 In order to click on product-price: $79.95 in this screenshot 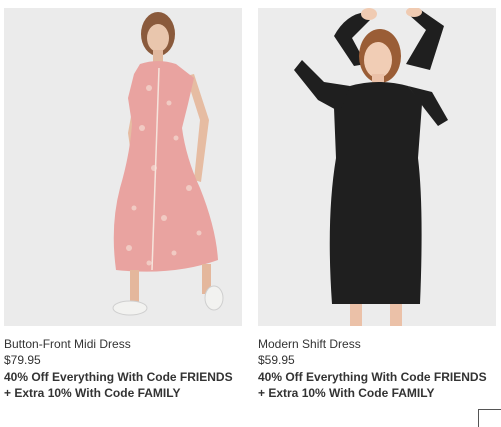, I will do `click(22, 360)`.